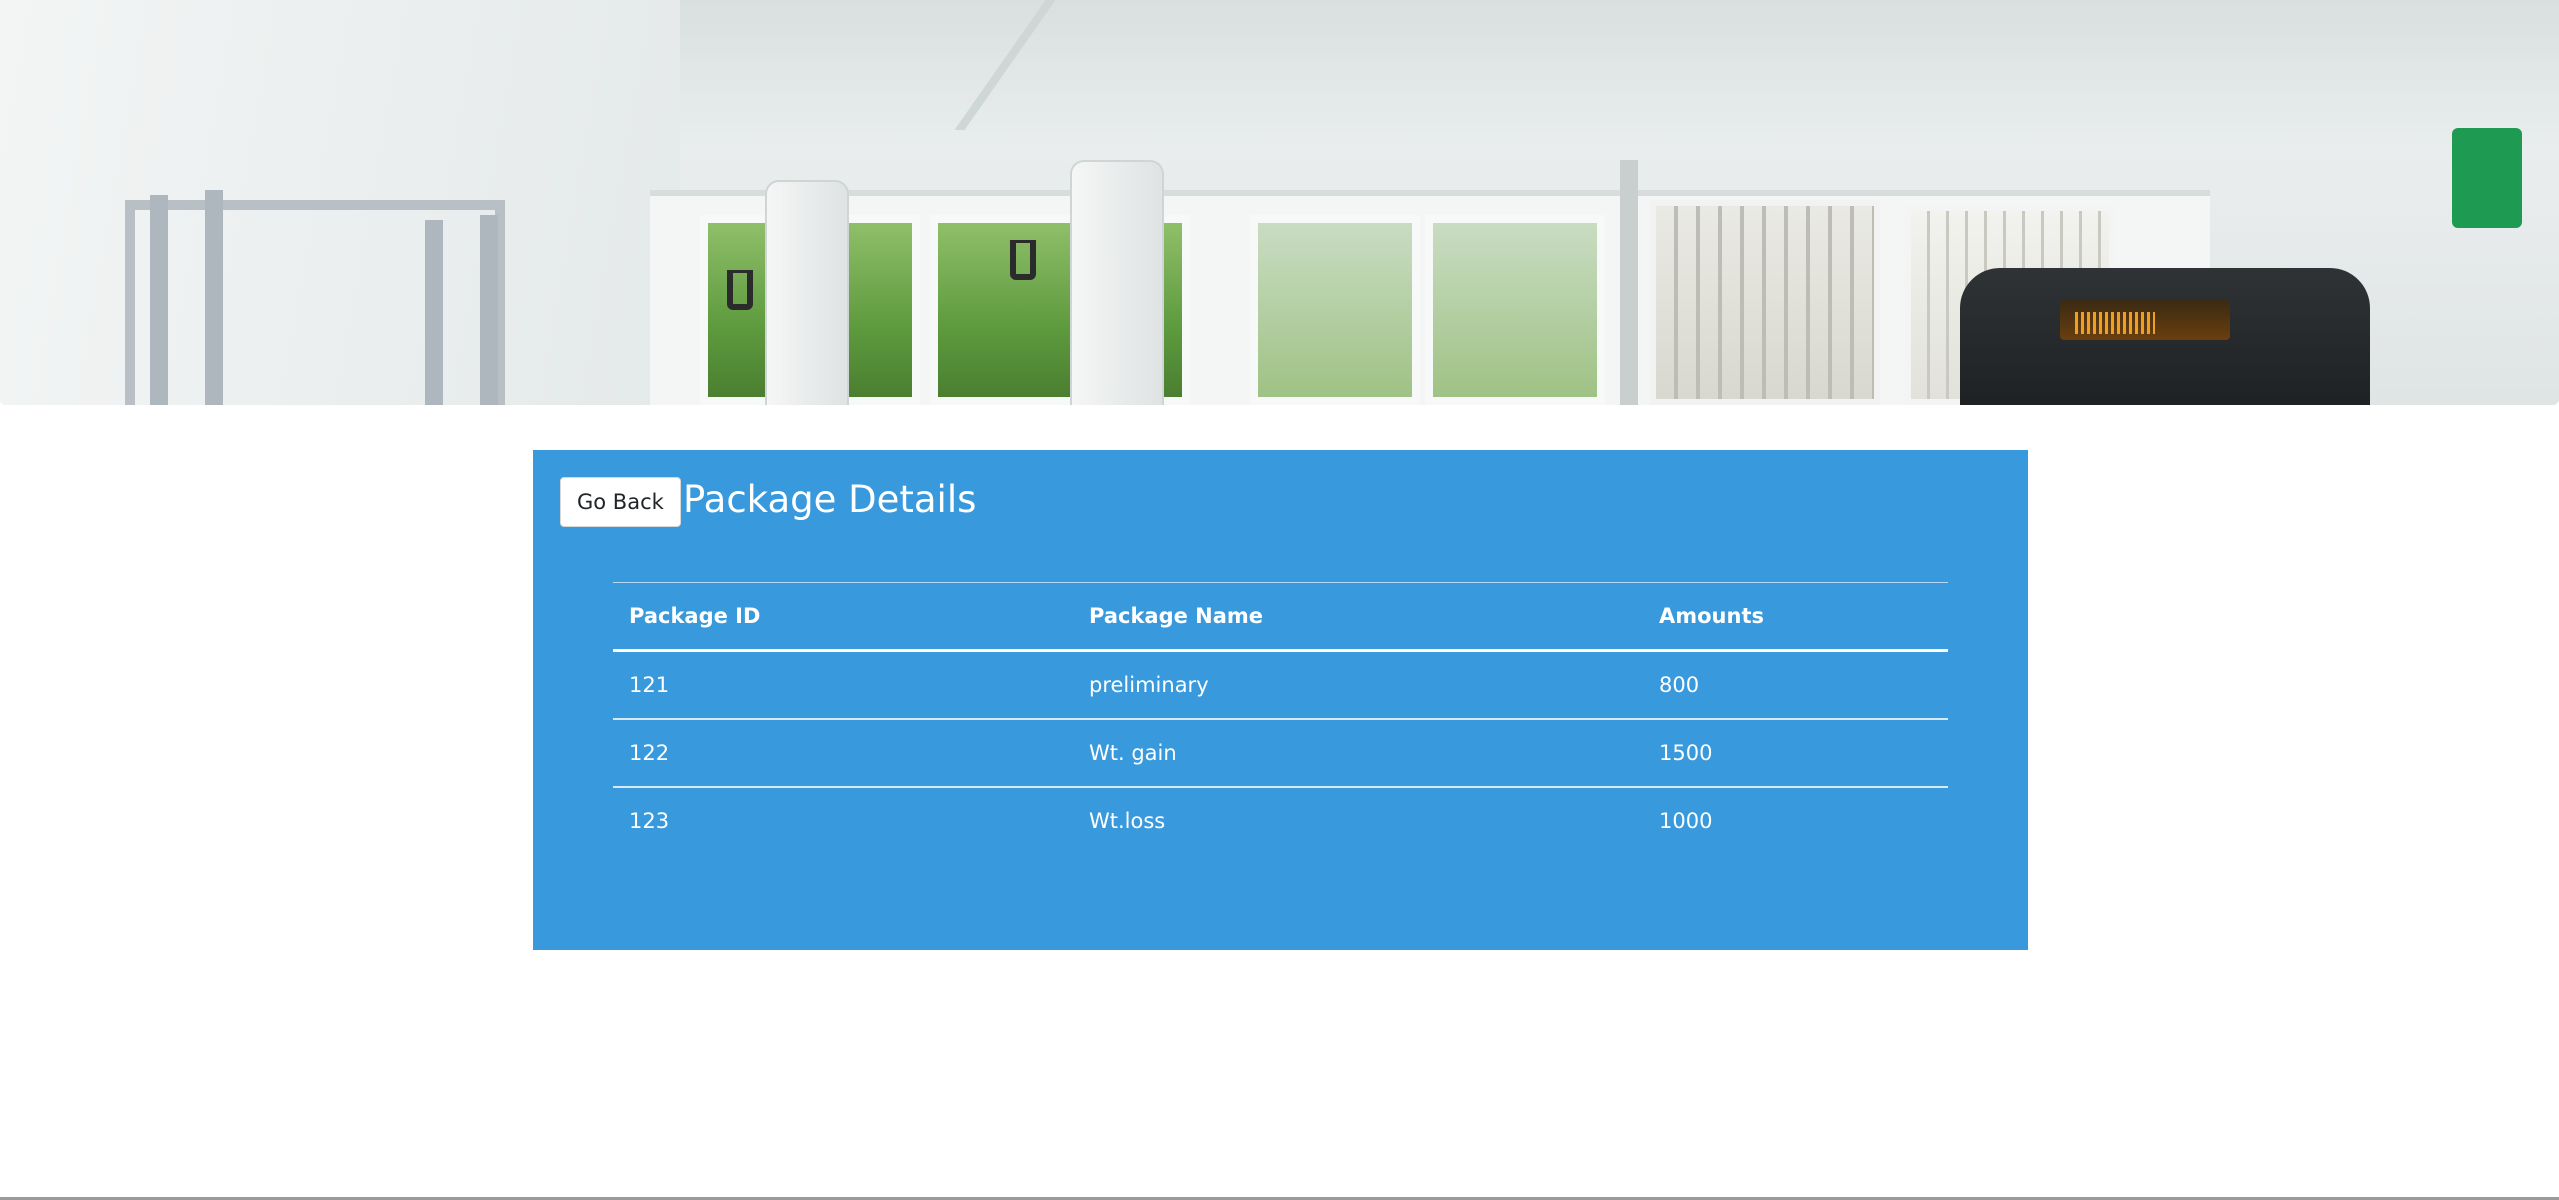 The width and height of the screenshot is (2559, 1200). I want to click on table-row: 121 preliminary 800, so click(1280, 685).